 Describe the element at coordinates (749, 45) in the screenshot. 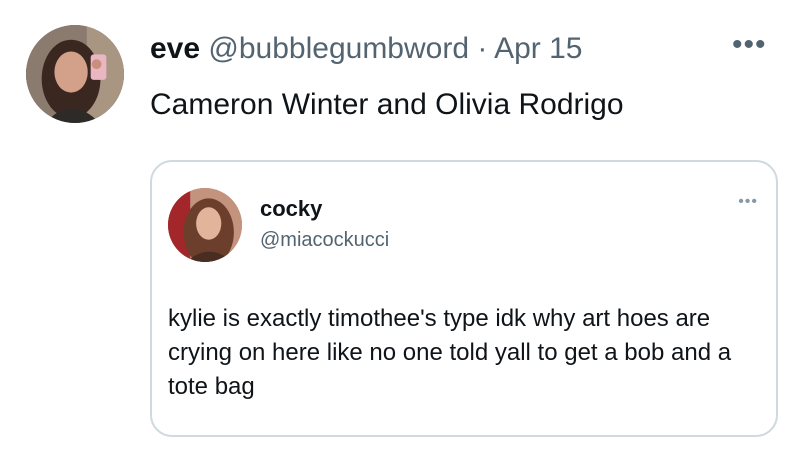

I see `more-horizontal-icon: •••` at that location.